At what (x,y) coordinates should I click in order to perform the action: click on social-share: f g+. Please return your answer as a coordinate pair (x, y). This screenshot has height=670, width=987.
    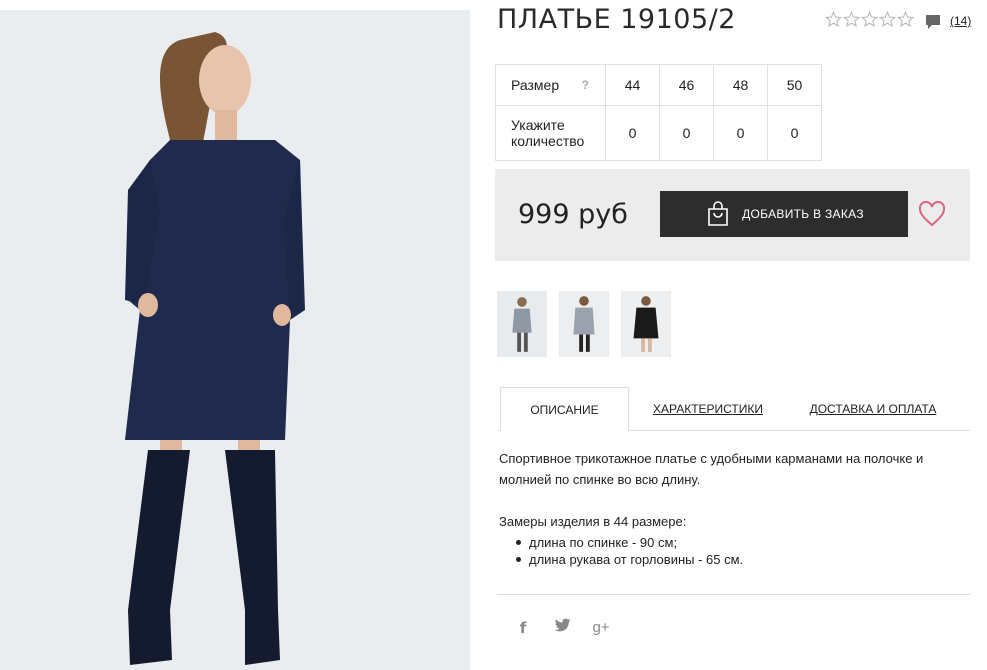
    Looking at the image, I should click on (562, 627).